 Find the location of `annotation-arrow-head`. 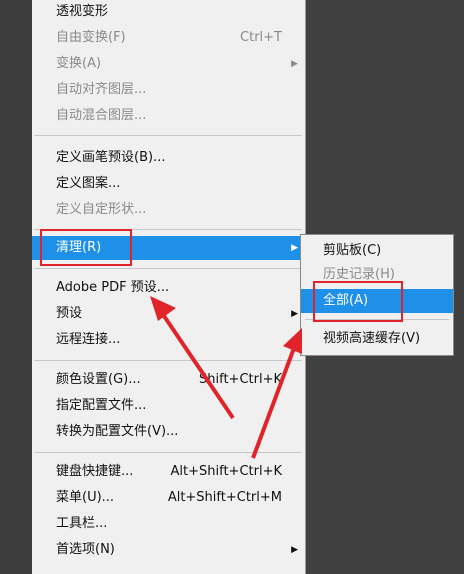

annotation-arrow-head is located at coordinates (163, 308).